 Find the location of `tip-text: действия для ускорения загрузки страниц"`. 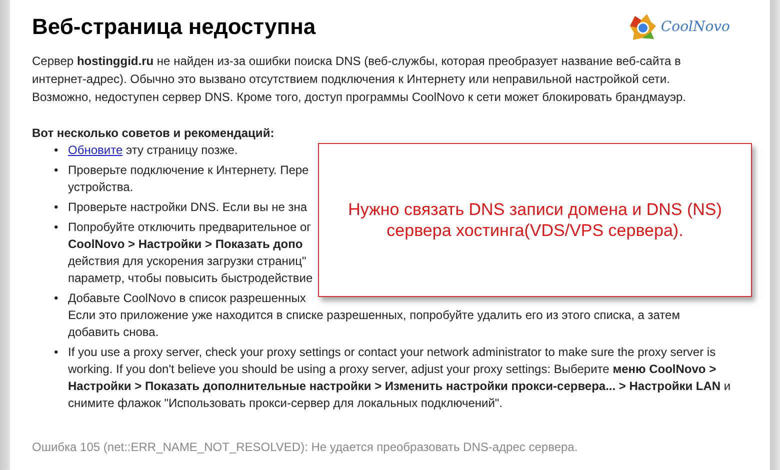

tip-text: действия для ускорения загрузки страниц" is located at coordinates (187, 261).